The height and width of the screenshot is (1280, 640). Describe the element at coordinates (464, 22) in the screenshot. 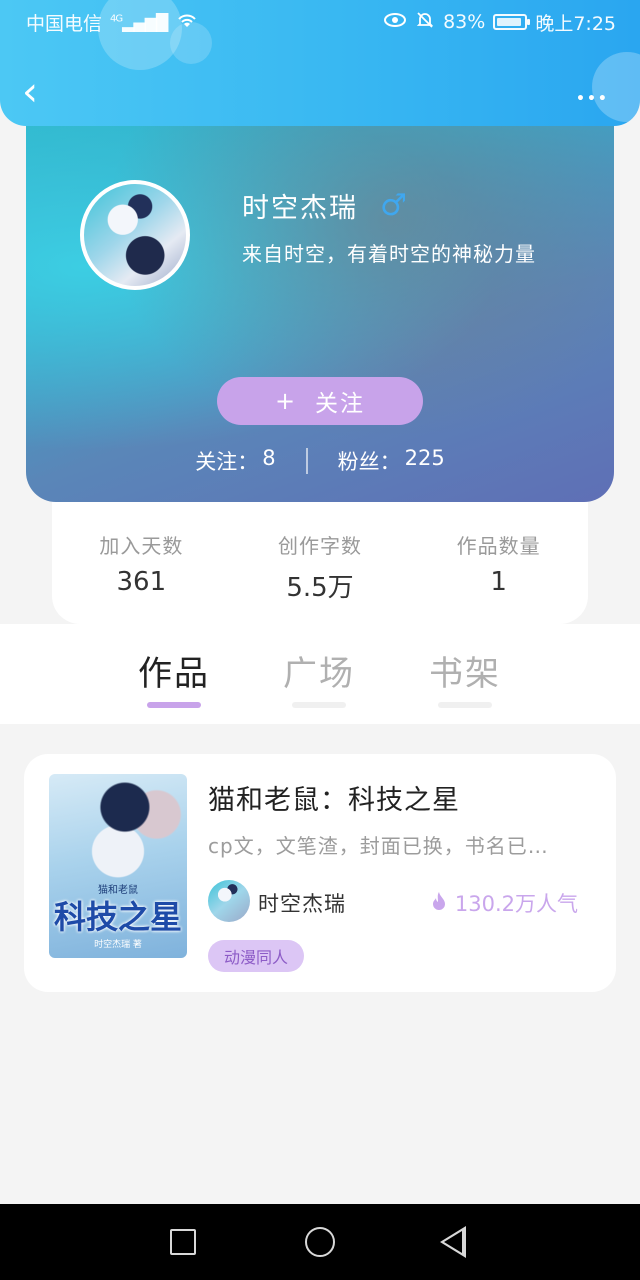

I see `battery-percent: 83%` at that location.